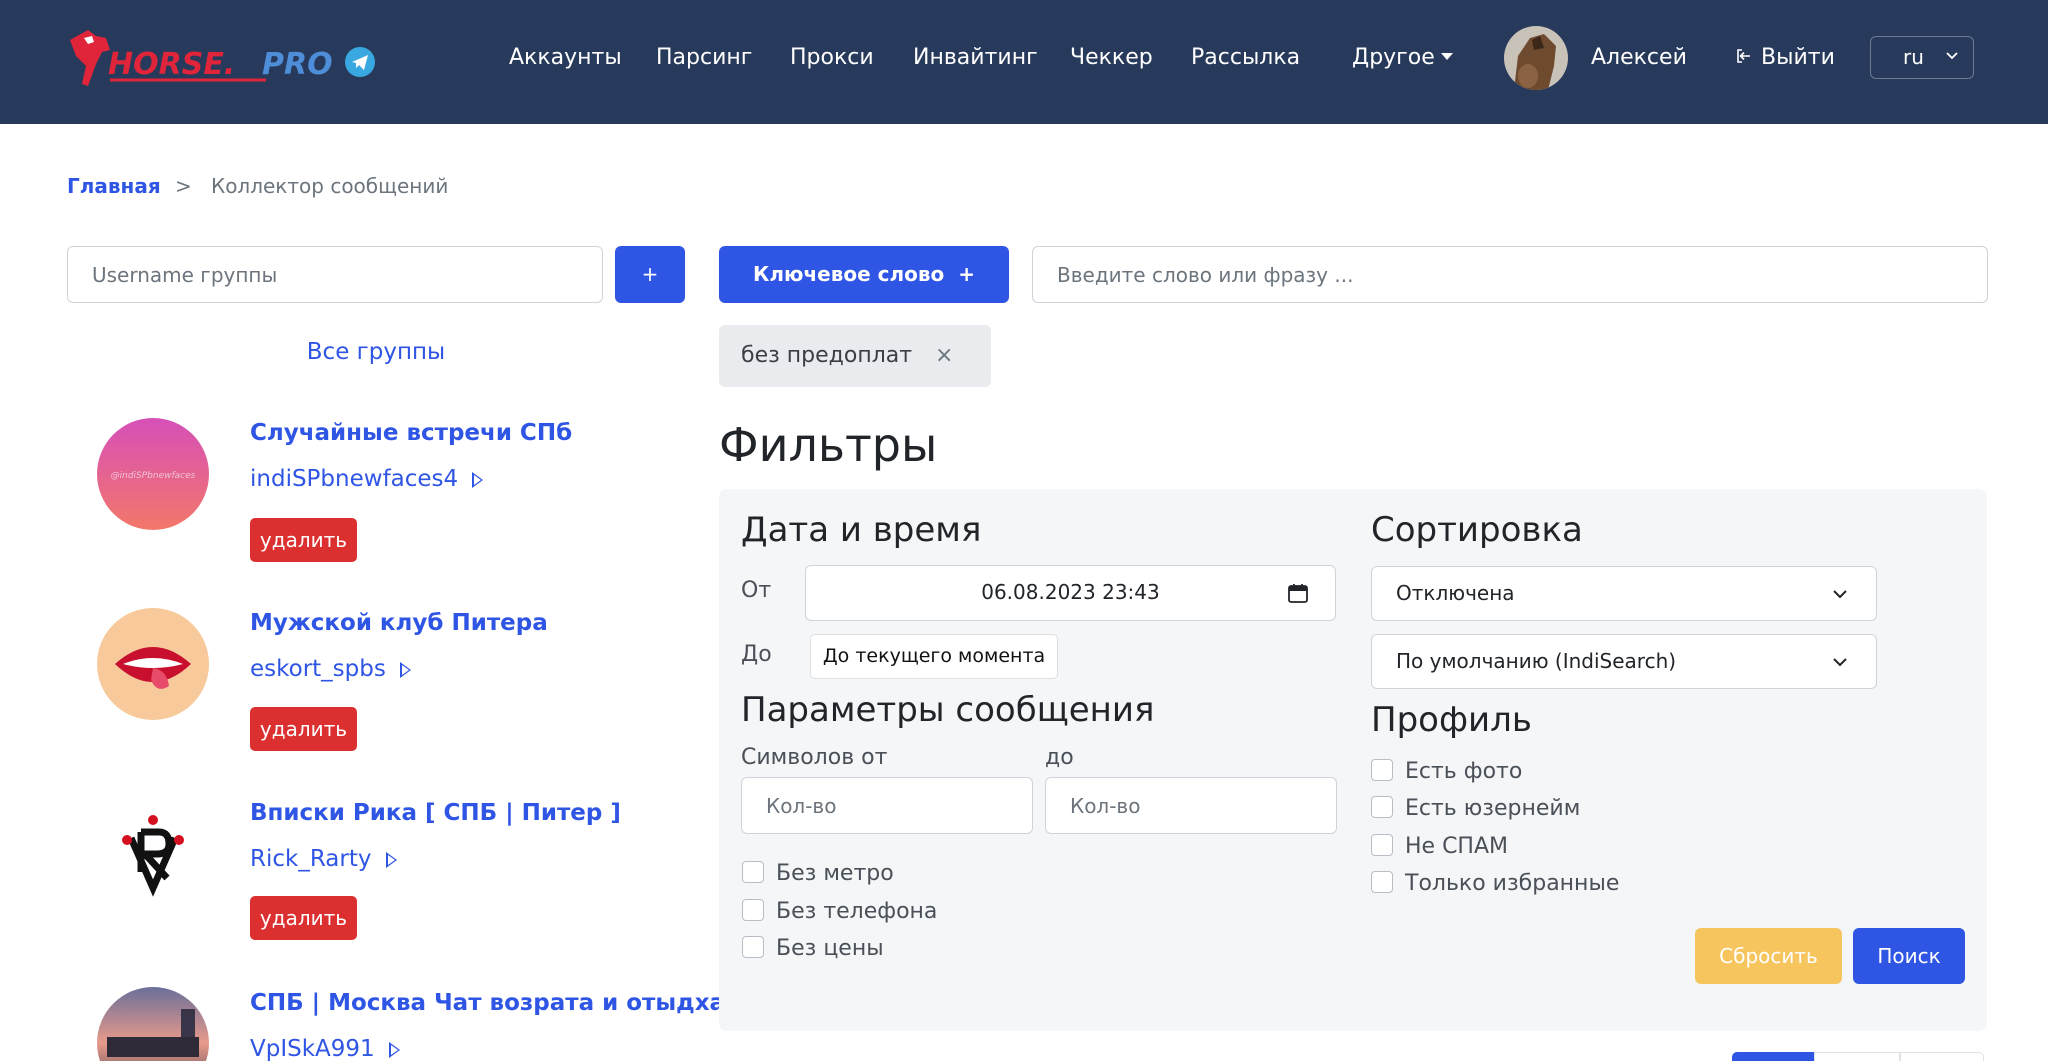 The width and height of the screenshot is (2048, 1061). What do you see at coordinates (330, 186) in the screenshot?
I see `breadcrumb-current: Коллектор сообщений` at bounding box center [330, 186].